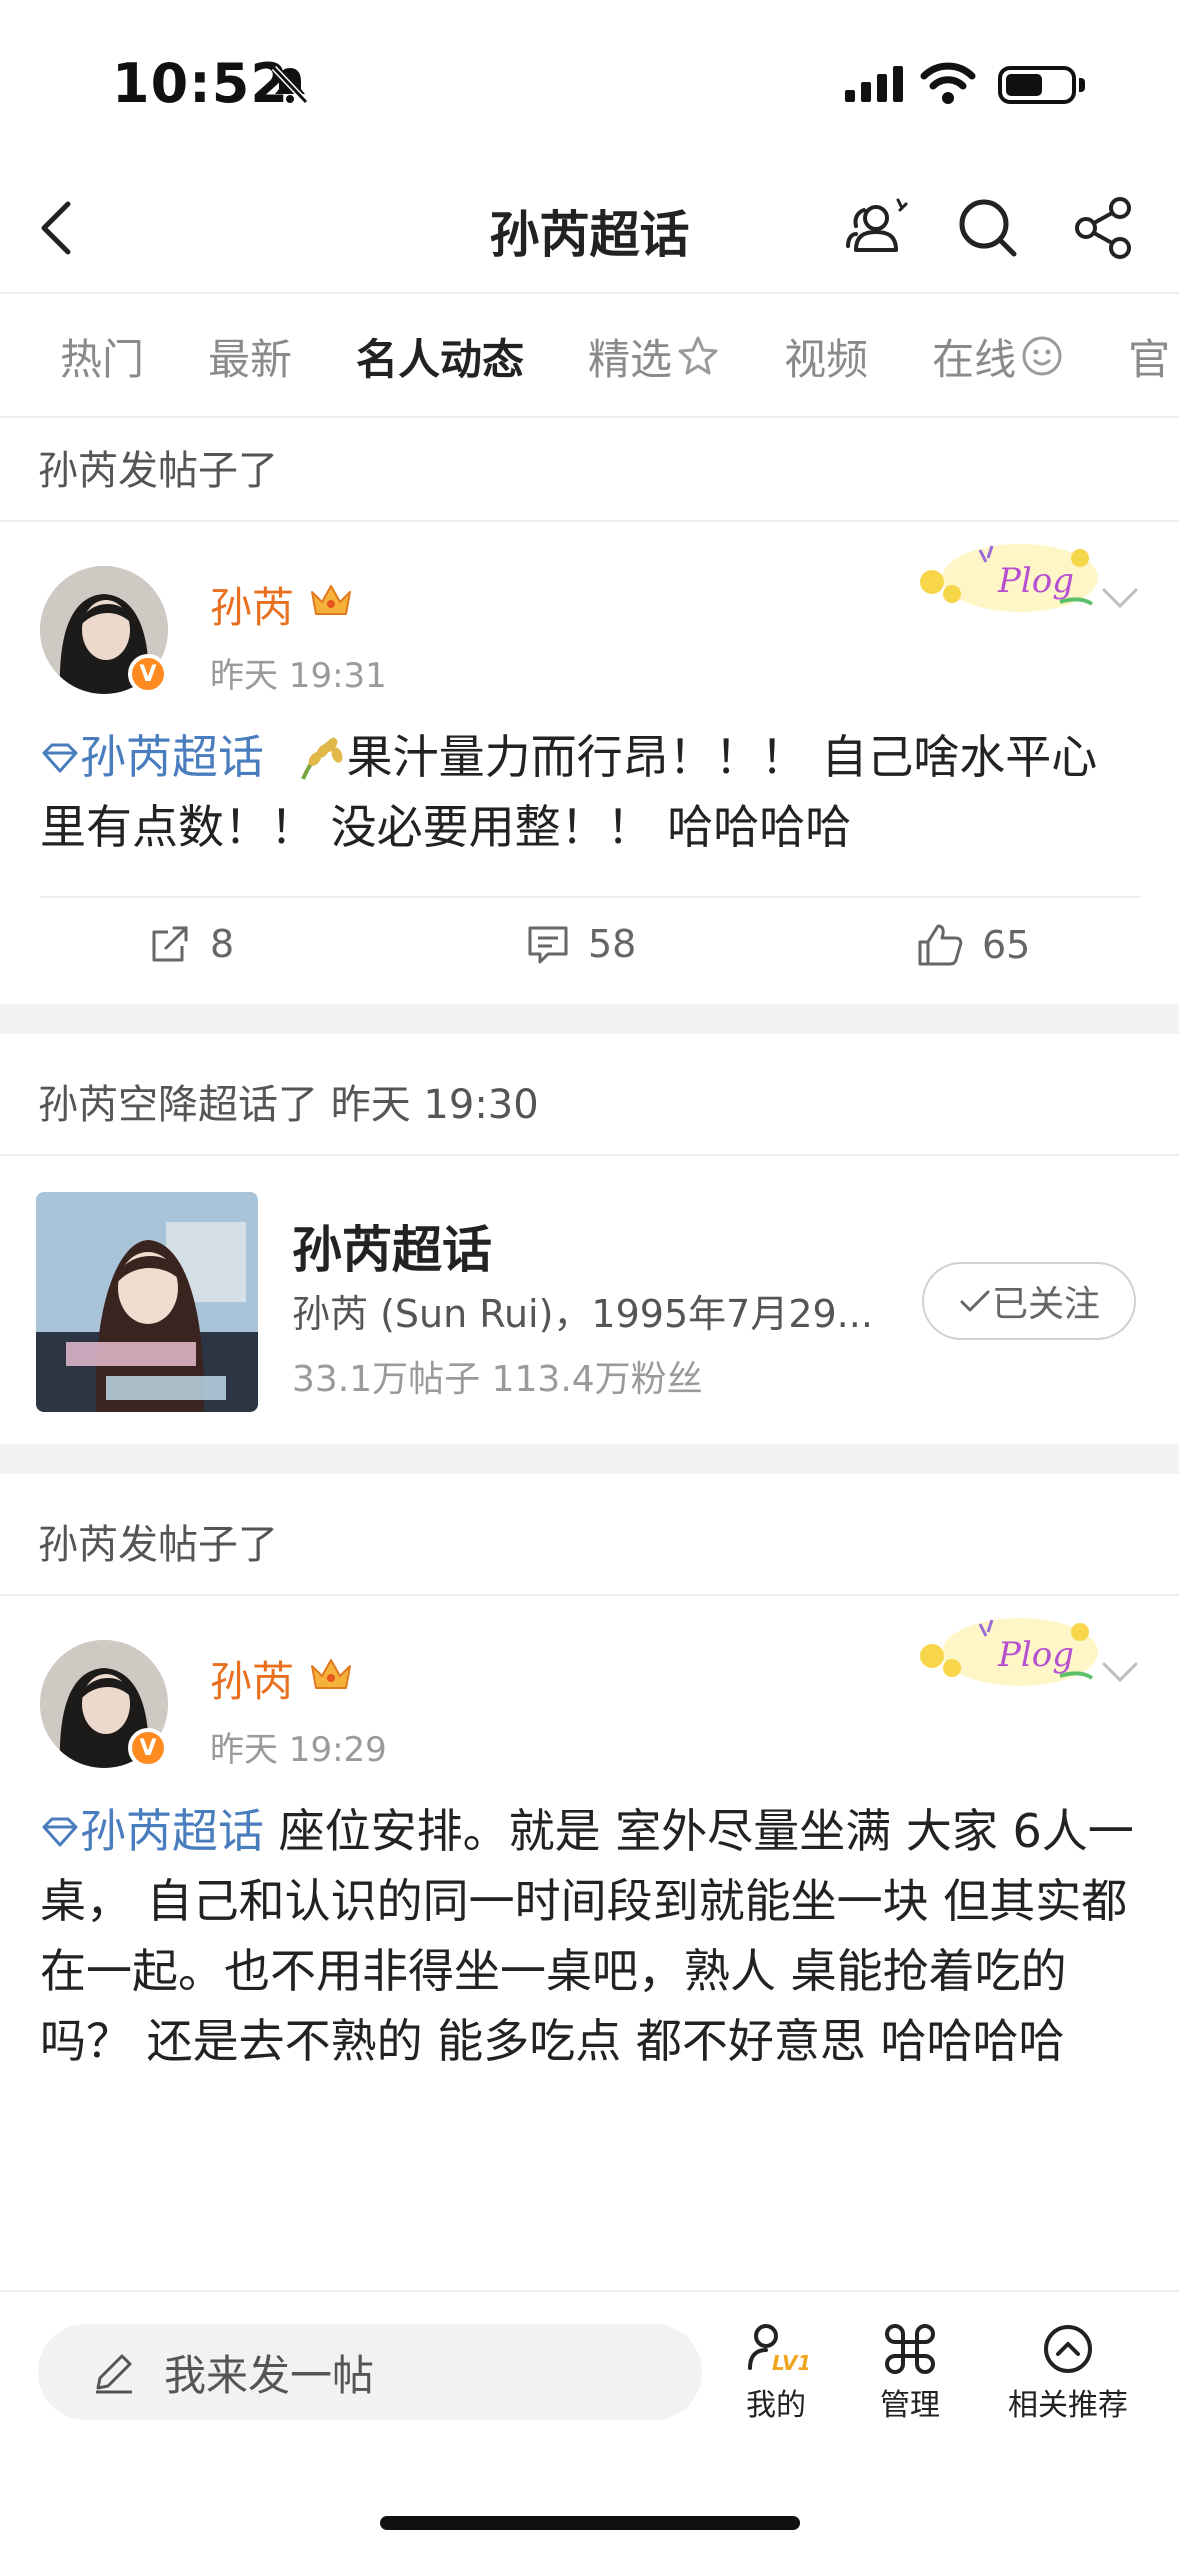 The height and width of the screenshot is (2558, 1179). Describe the element at coordinates (222, 944) in the screenshot. I see `repost-count: 8` at that location.